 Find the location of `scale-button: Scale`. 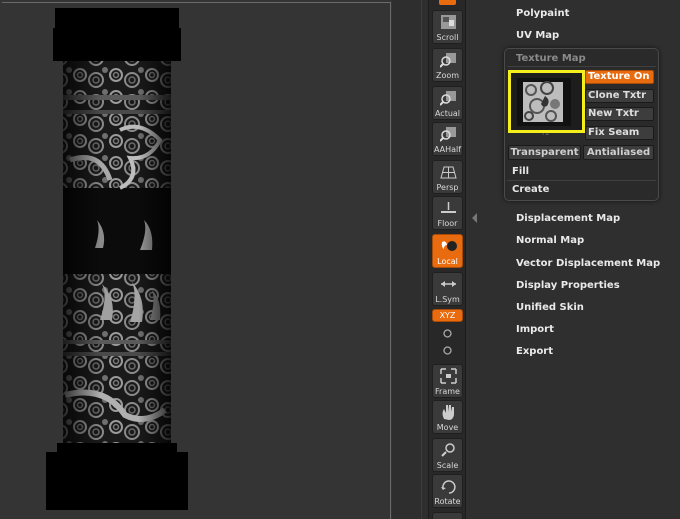

scale-button: Scale is located at coordinates (447, 455).